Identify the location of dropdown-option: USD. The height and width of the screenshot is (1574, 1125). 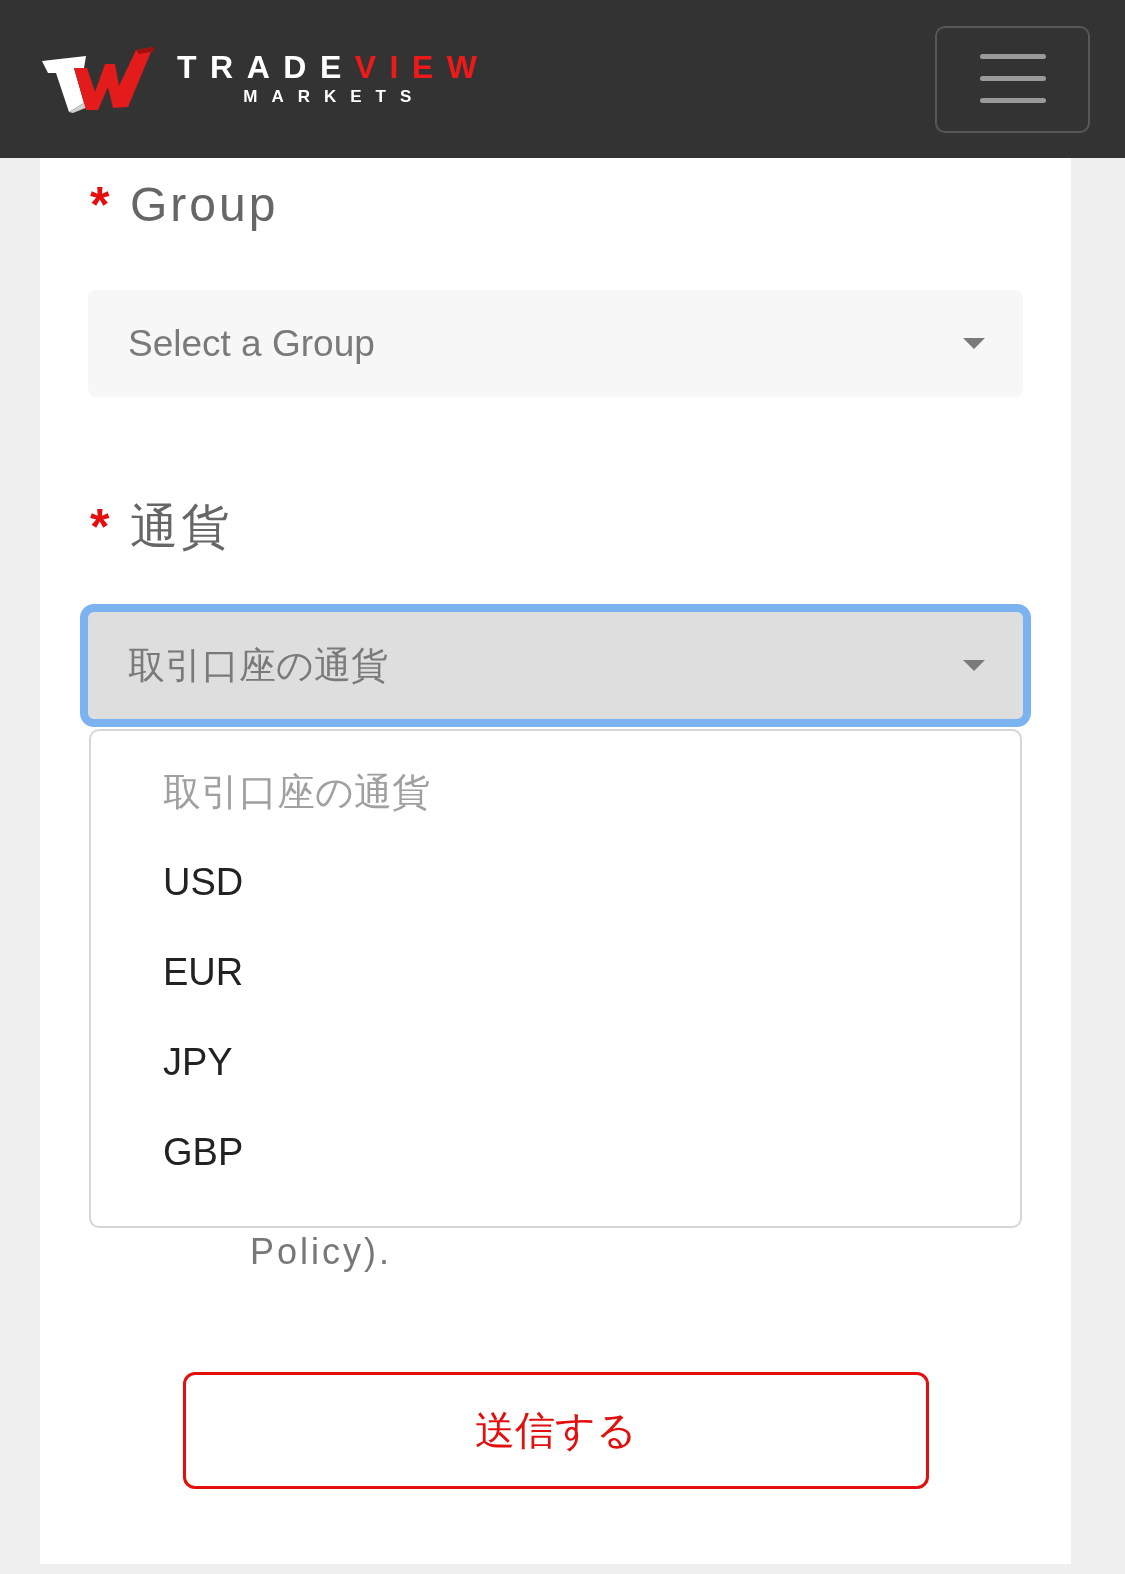
(555, 882).